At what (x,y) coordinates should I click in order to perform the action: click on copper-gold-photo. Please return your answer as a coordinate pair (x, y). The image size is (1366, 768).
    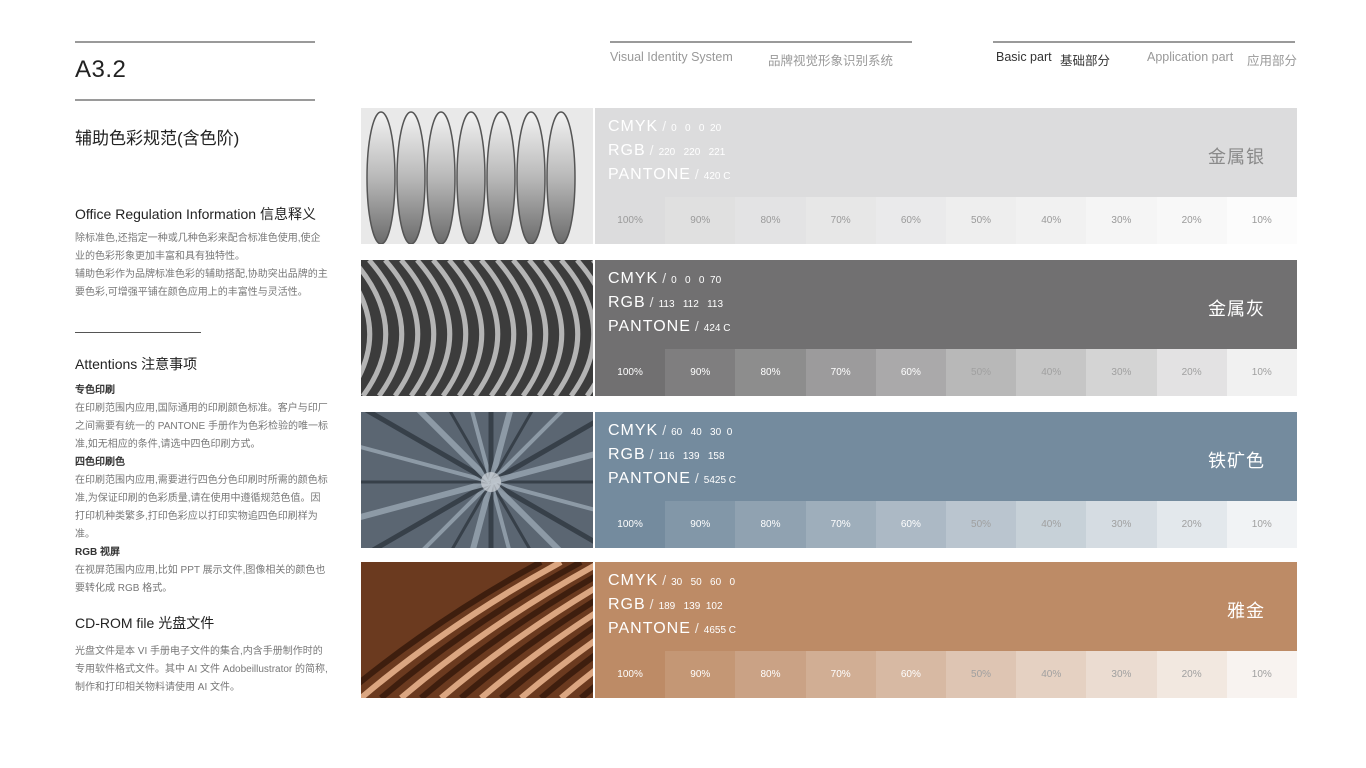
    Looking at the image, I should click on (477, 630).